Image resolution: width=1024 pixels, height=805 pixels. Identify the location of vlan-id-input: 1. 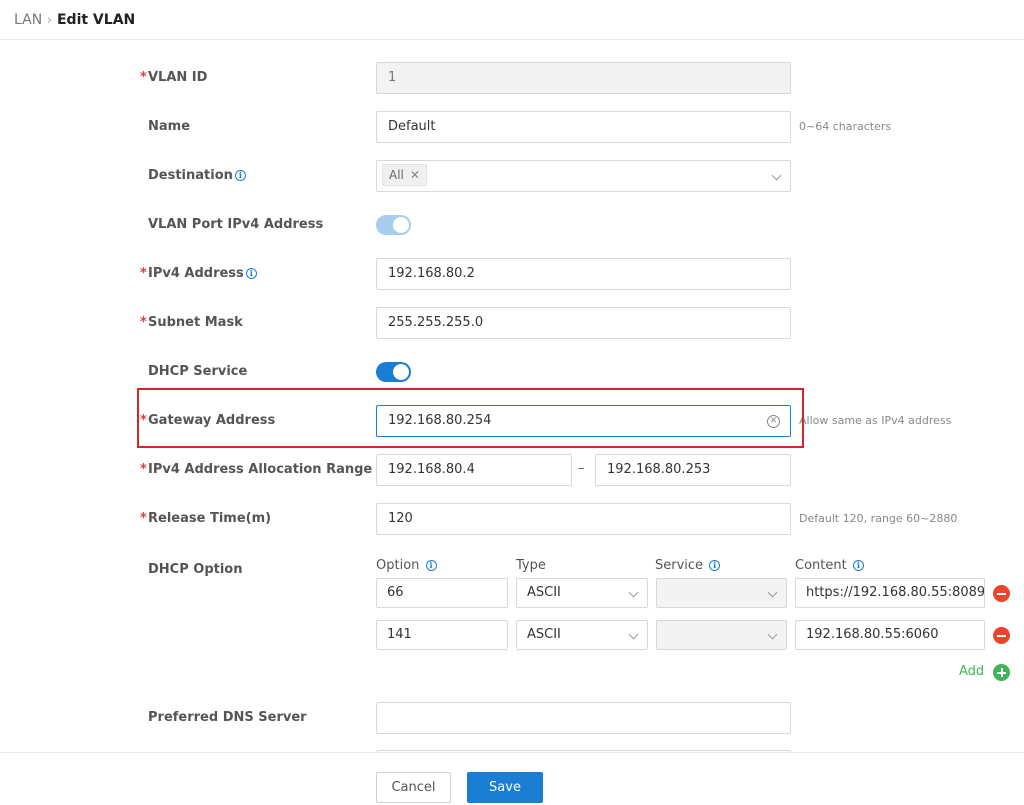
(583, 78).